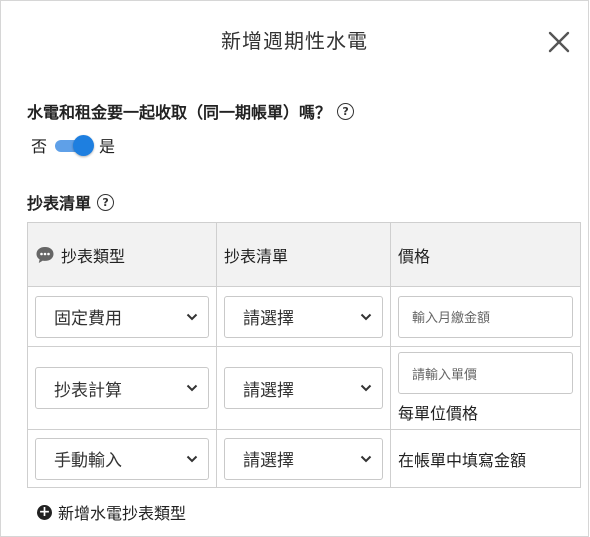 Image resolution: width=590 pixels, height=537 pixels. Describe the element at coordinates (59, 203) in the screenshot. I see `meter-list-label: 抄表清單` at that location.